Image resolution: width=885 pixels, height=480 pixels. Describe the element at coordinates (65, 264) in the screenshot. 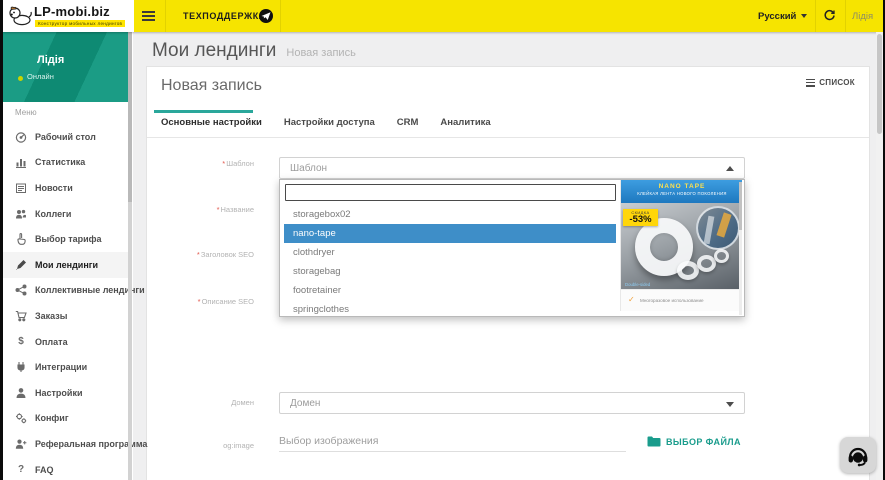

I see `sidebar-item-my-landings: Мои лендинги` at that location.